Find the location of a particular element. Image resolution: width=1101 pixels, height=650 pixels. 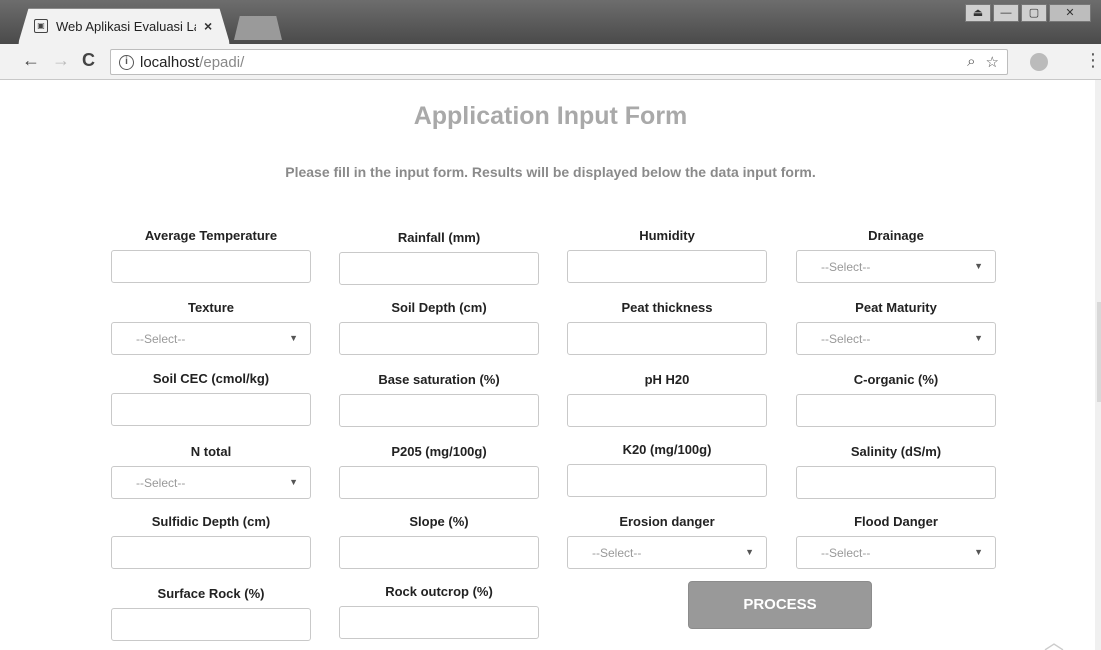

field-n-total: N total --Select-- ▼ is located at coordinates (211, 471).